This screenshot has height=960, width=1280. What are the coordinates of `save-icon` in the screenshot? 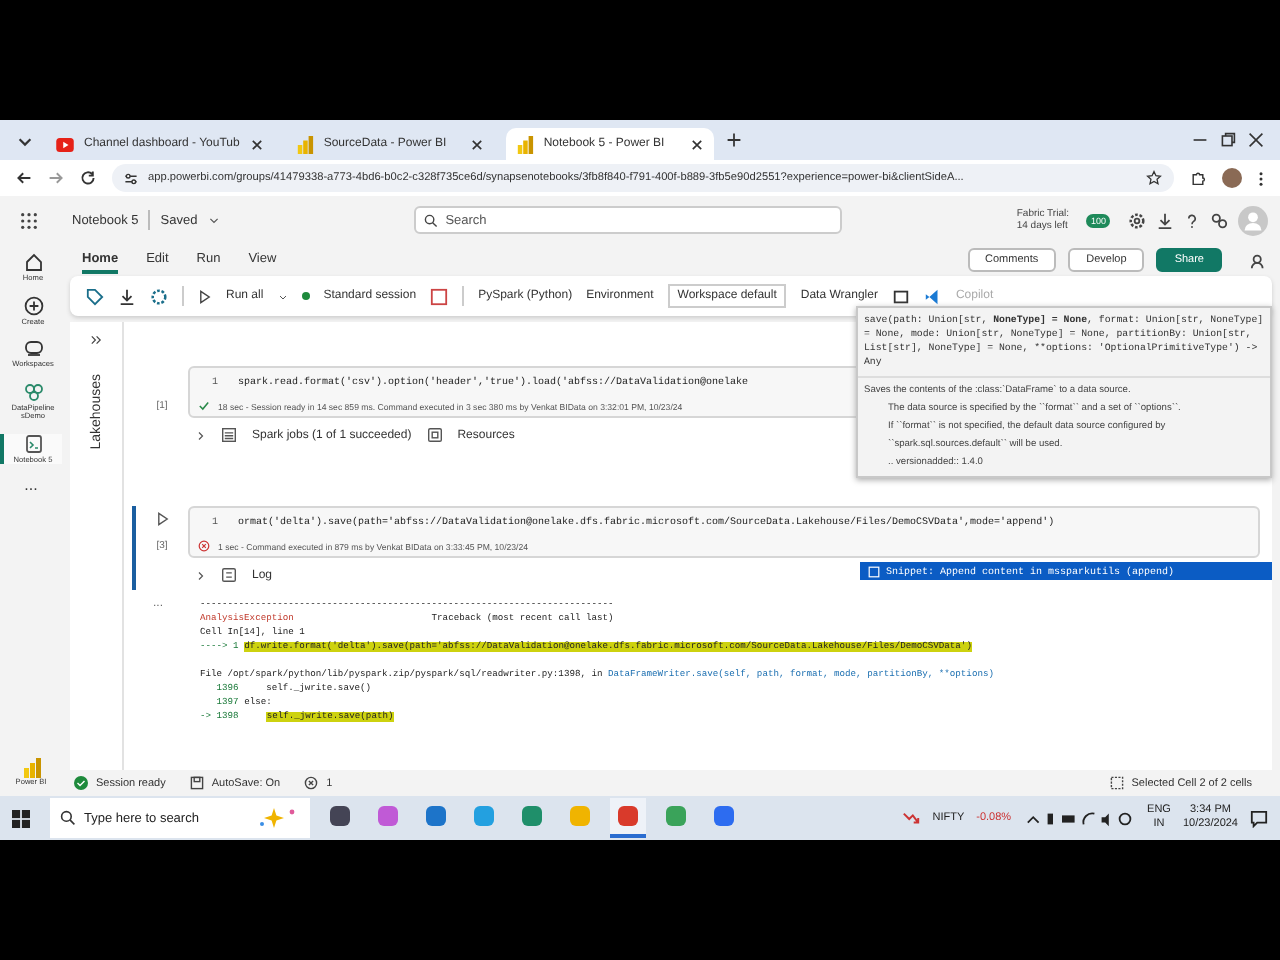 It's located at (196, 783).